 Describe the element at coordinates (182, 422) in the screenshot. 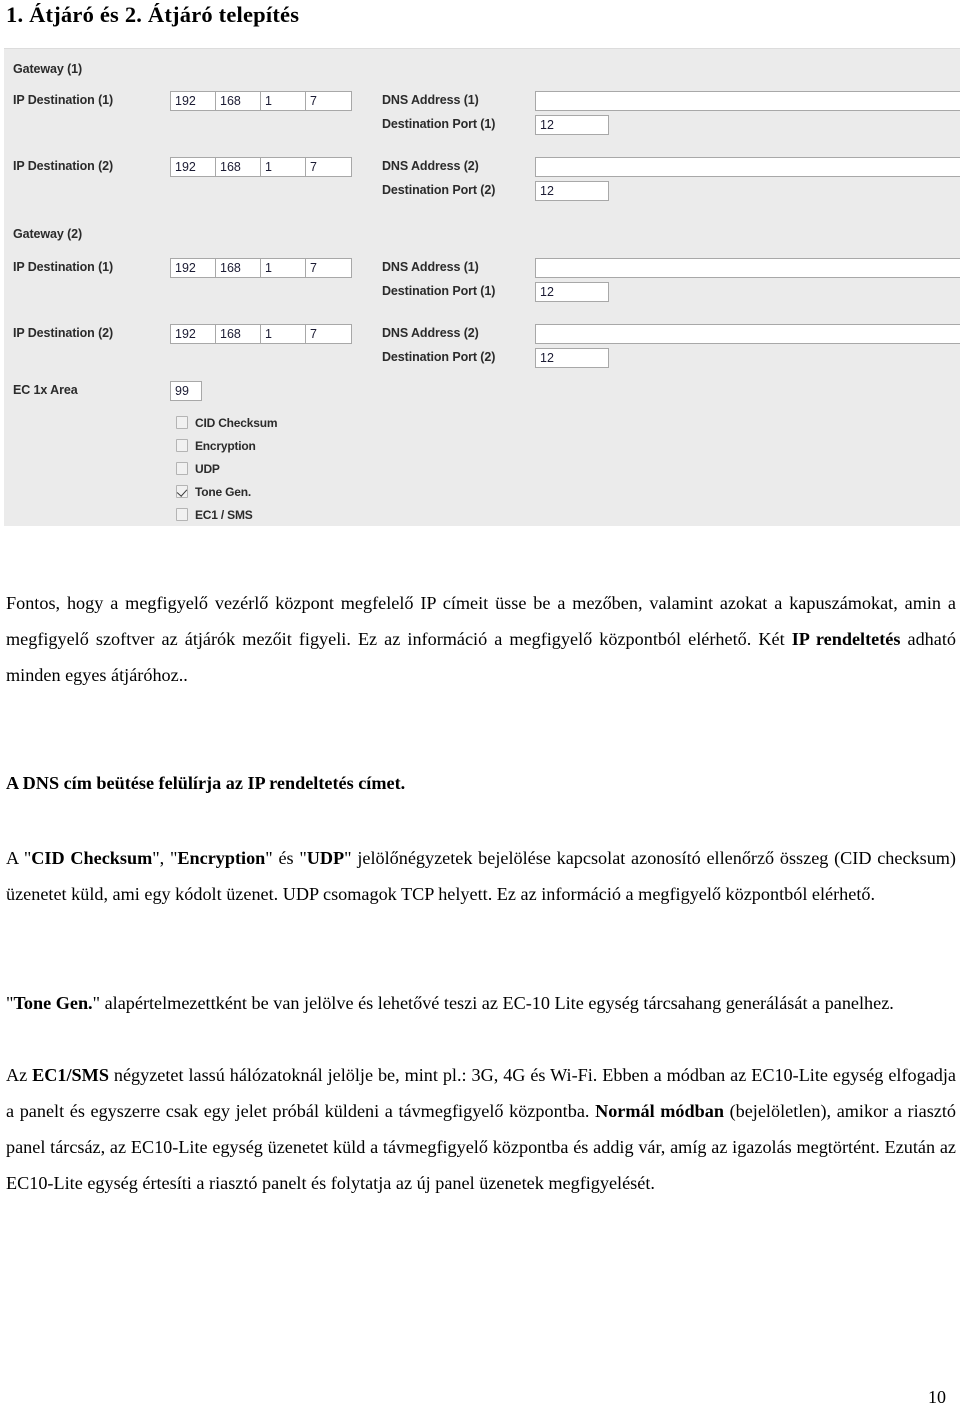

I see `cid-checksum-checkbox-icon` at that location.